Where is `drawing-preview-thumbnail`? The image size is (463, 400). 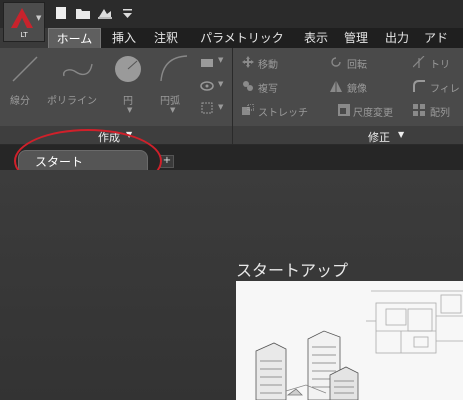
drawing-preview-thumbnail is located at coordinates (349, 340).